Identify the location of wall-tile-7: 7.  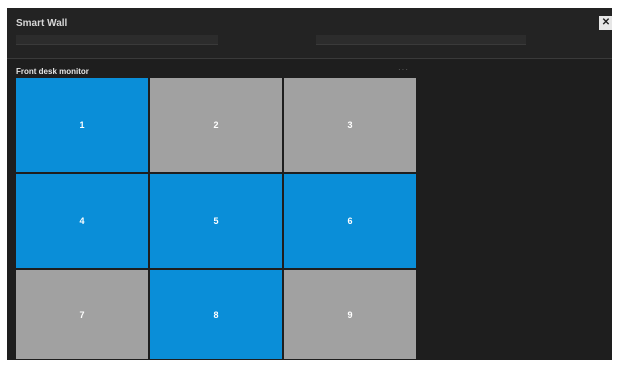
(82, 314).